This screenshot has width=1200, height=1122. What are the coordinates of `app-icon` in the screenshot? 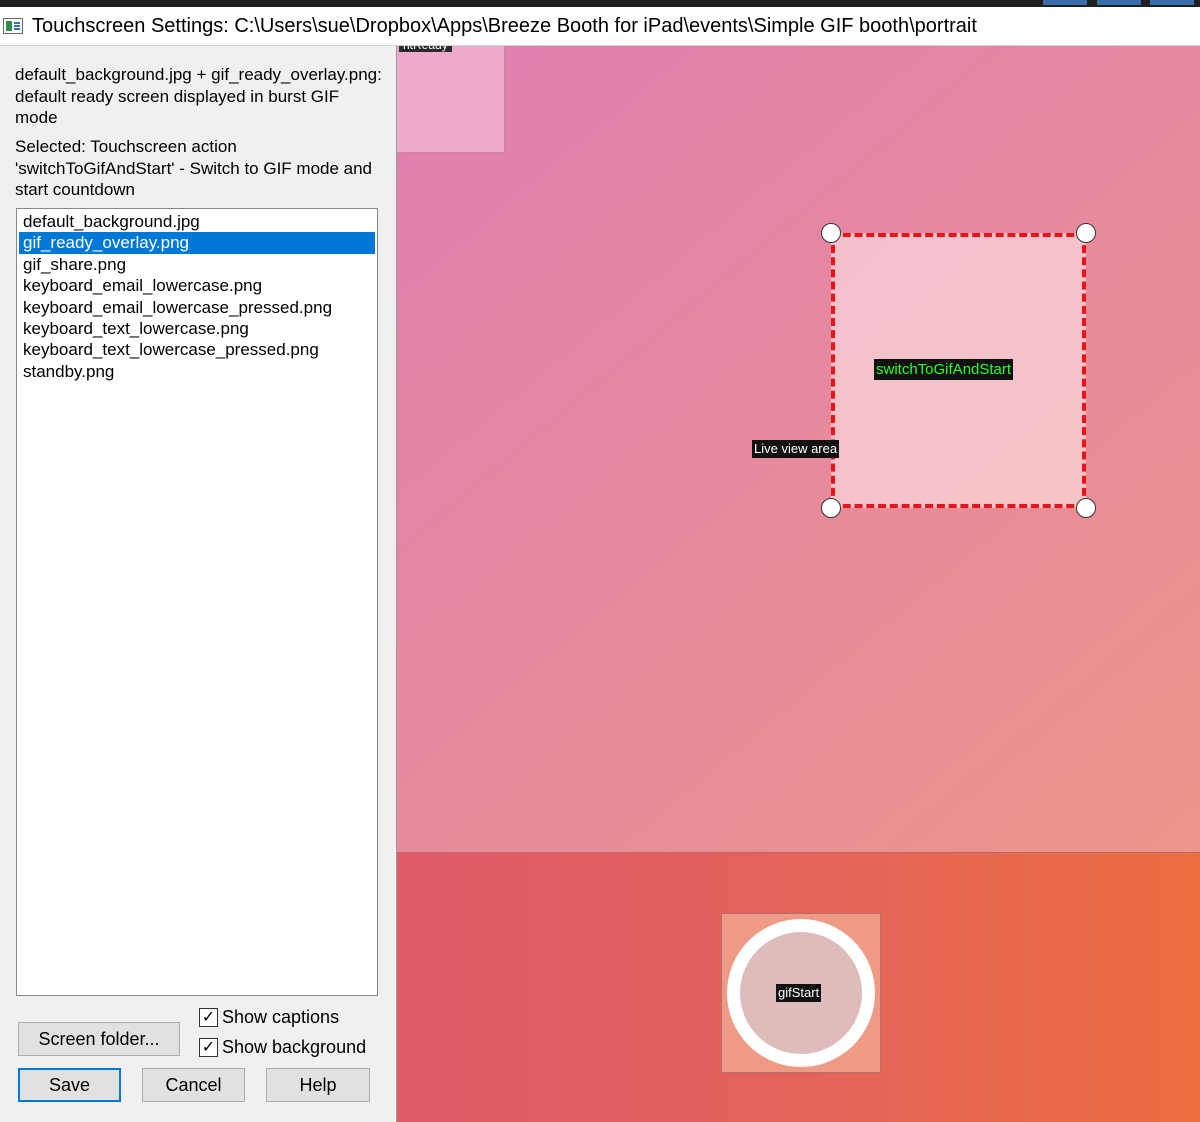 It's located at (13, 26).